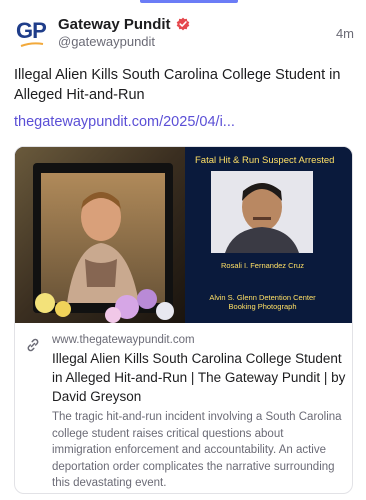 Image resolution: width=366 pixels, height=500 pixels. Describe the element at coordinates (262, 306) in the screenshot. I see `booking-photo-line: Booking Photograph` at that location.